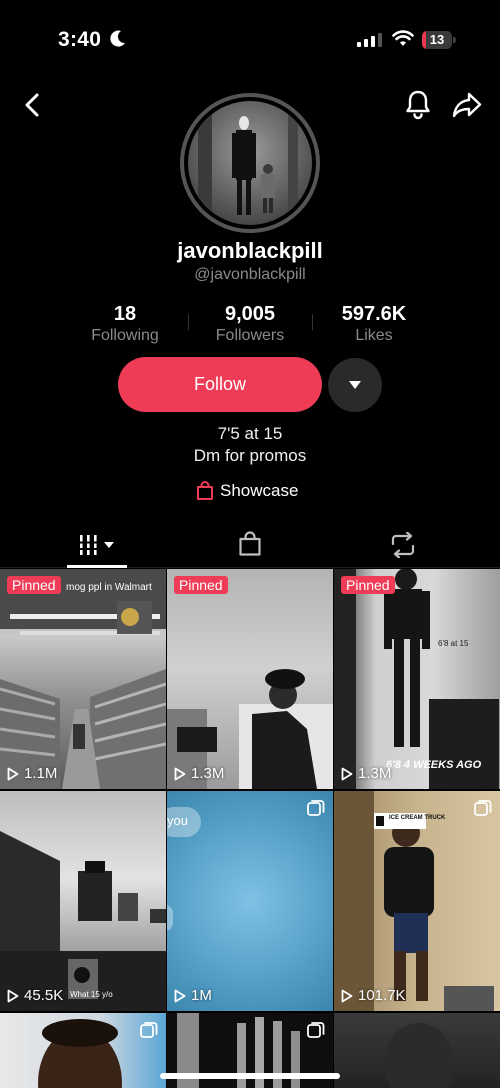 Image resolution: width=500 pixels, height=1088 pixels. What do you see at coordinates (403, 545) in the screenshot?
I see `repost-icon` at bounding box center [403, 545].